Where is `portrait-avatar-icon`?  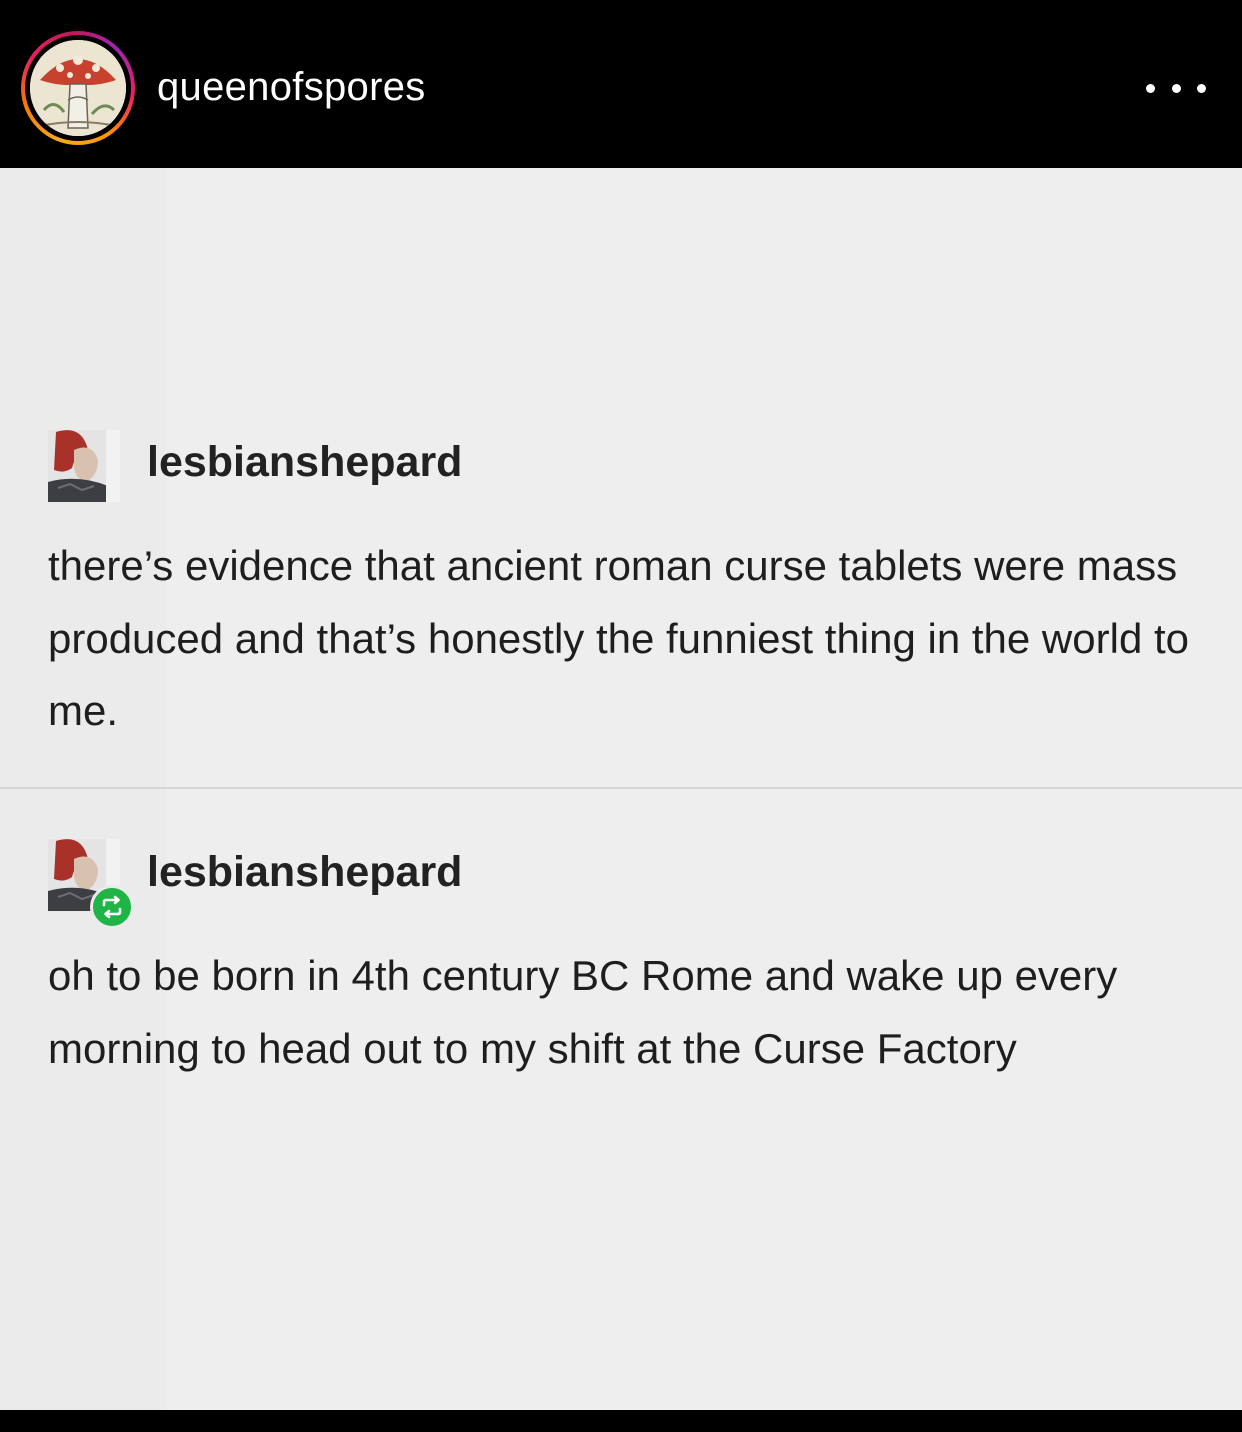 portrait-avatar-icon is located at coordinates (84, 466).